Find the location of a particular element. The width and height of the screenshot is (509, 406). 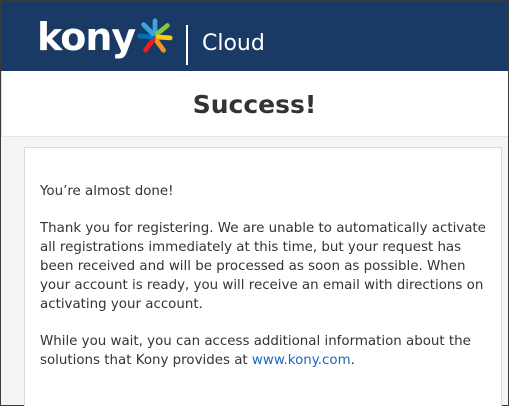

page-title: Success! is located at coordinates (254, 104).